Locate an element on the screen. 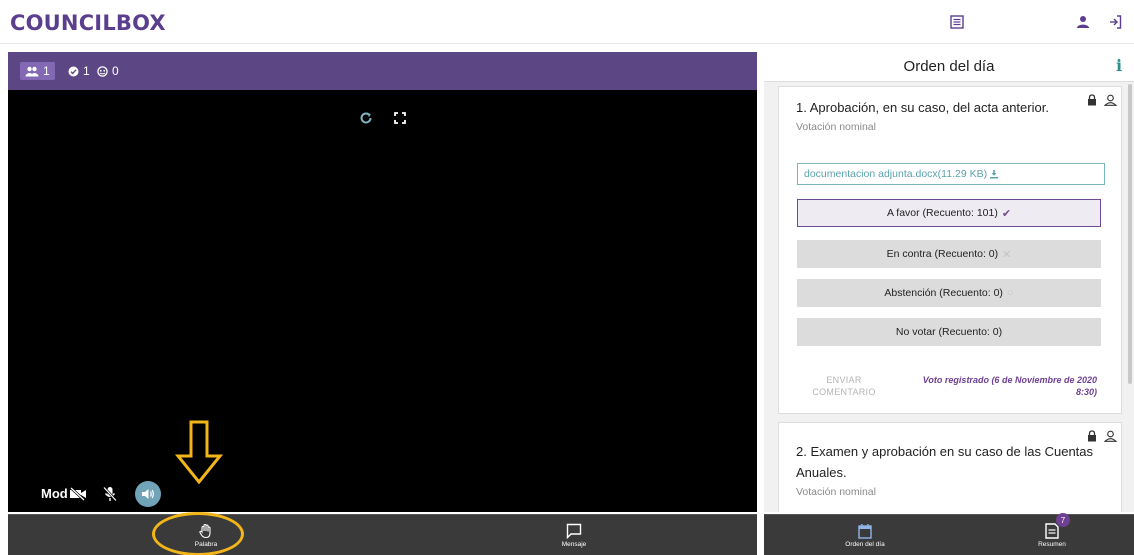  guests-count: 0 is located at coordinates (108, 71).